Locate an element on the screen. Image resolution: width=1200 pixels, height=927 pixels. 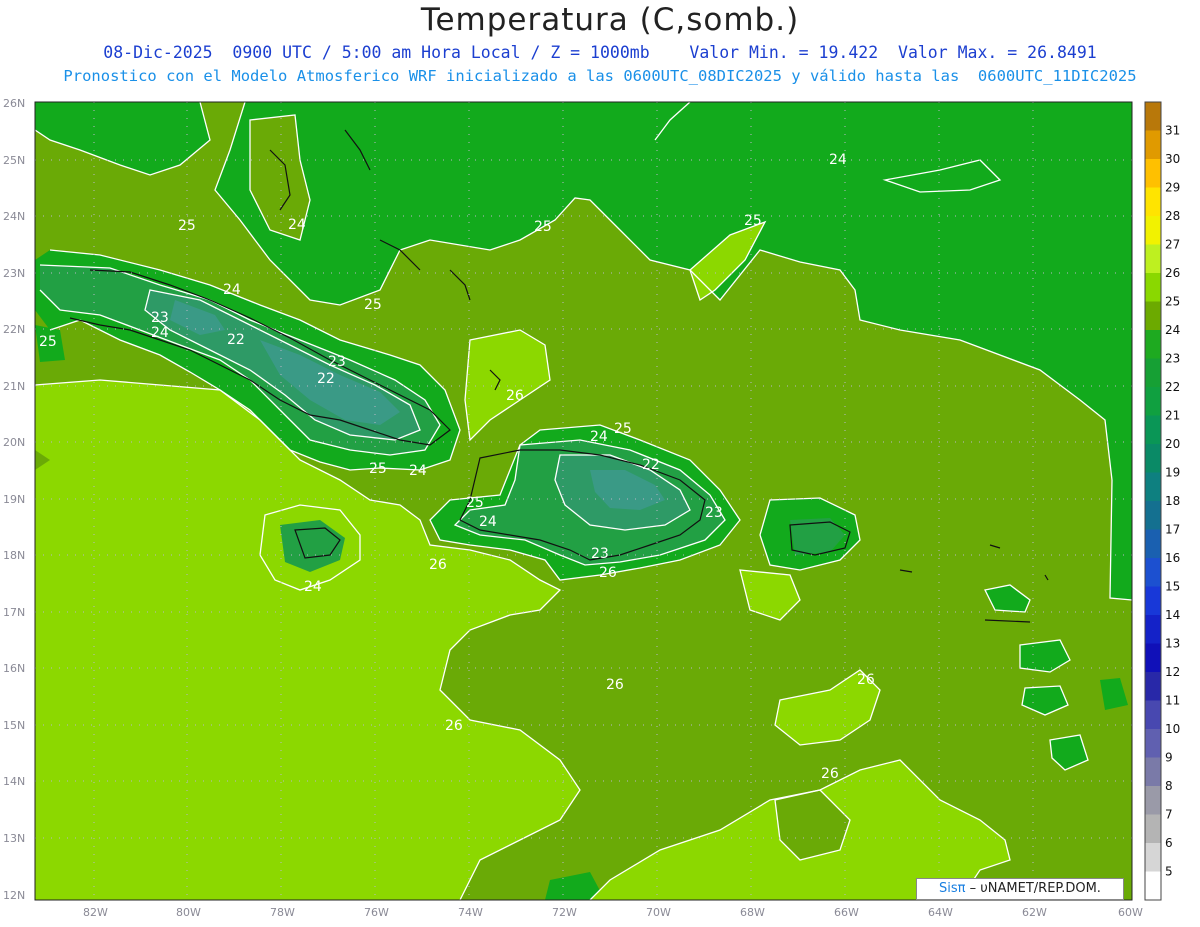
lon-tick: 60W is located at coordinates (1130, 912).